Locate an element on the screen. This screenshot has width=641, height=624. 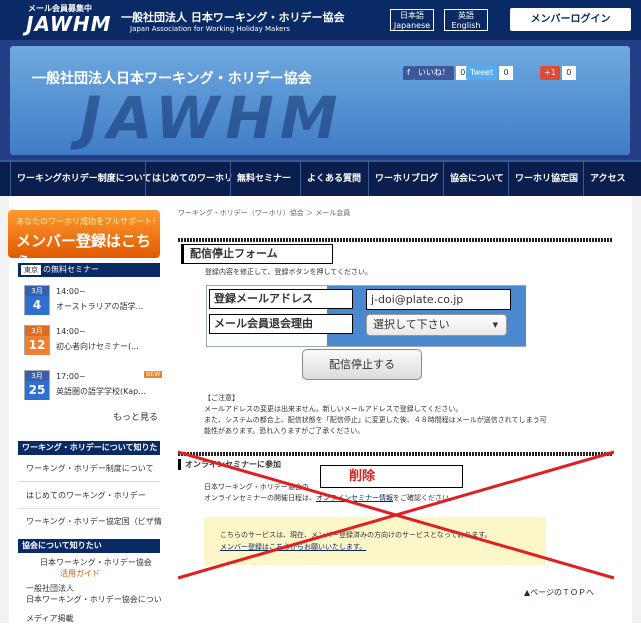
note-line: メールアドレスの変更は出来ません。新しいメールアドレスで登録してください。 is located at coordinates (333, 409).